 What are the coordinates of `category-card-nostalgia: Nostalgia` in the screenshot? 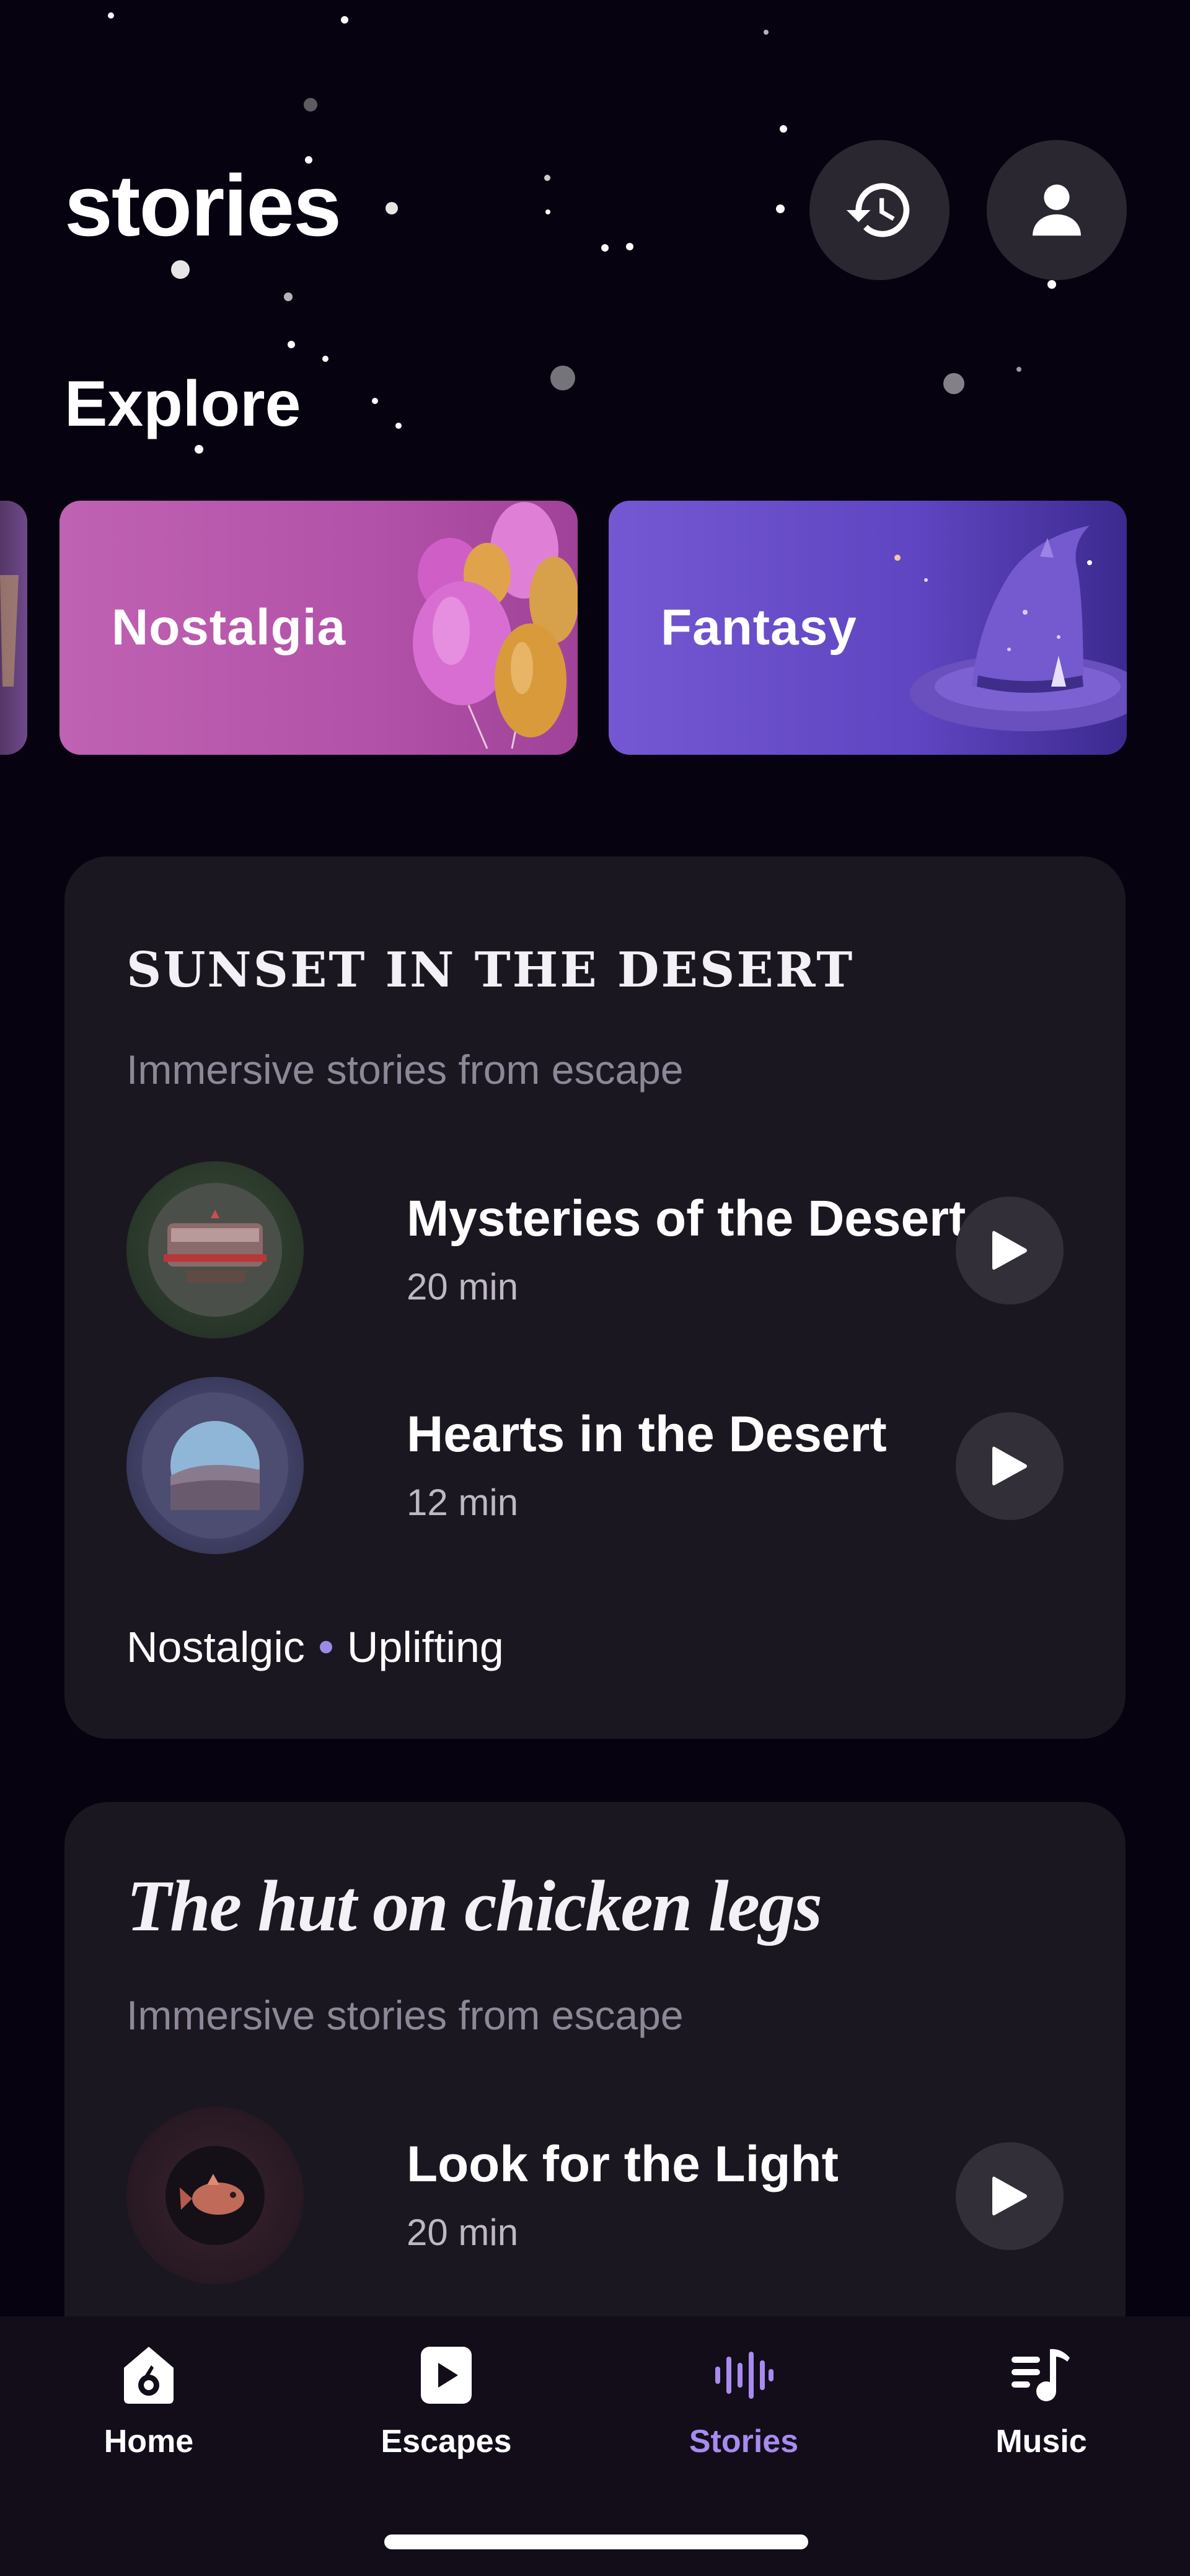 It's located at (319, 628).